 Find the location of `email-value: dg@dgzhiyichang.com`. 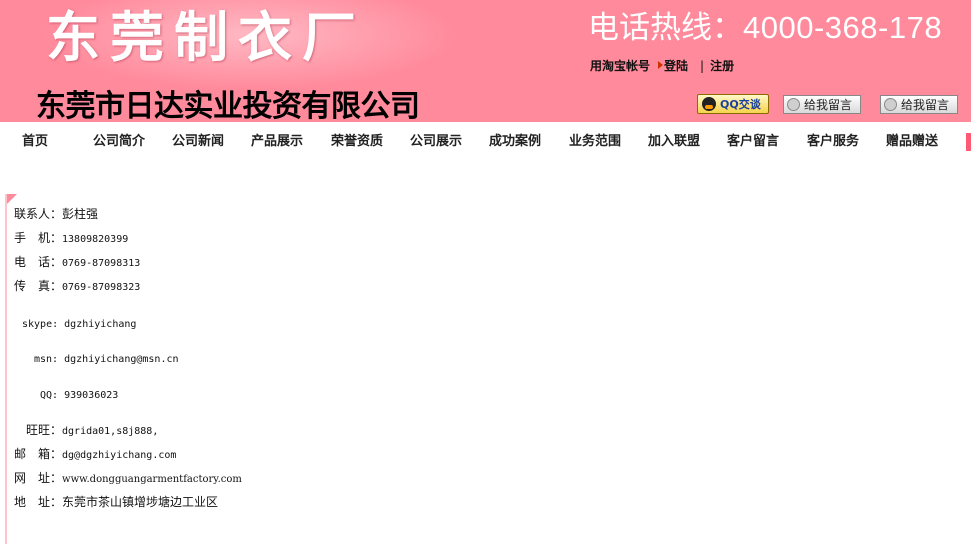

email-value: dg@dgzhiyichang.com is located at coordinates (119, 455).